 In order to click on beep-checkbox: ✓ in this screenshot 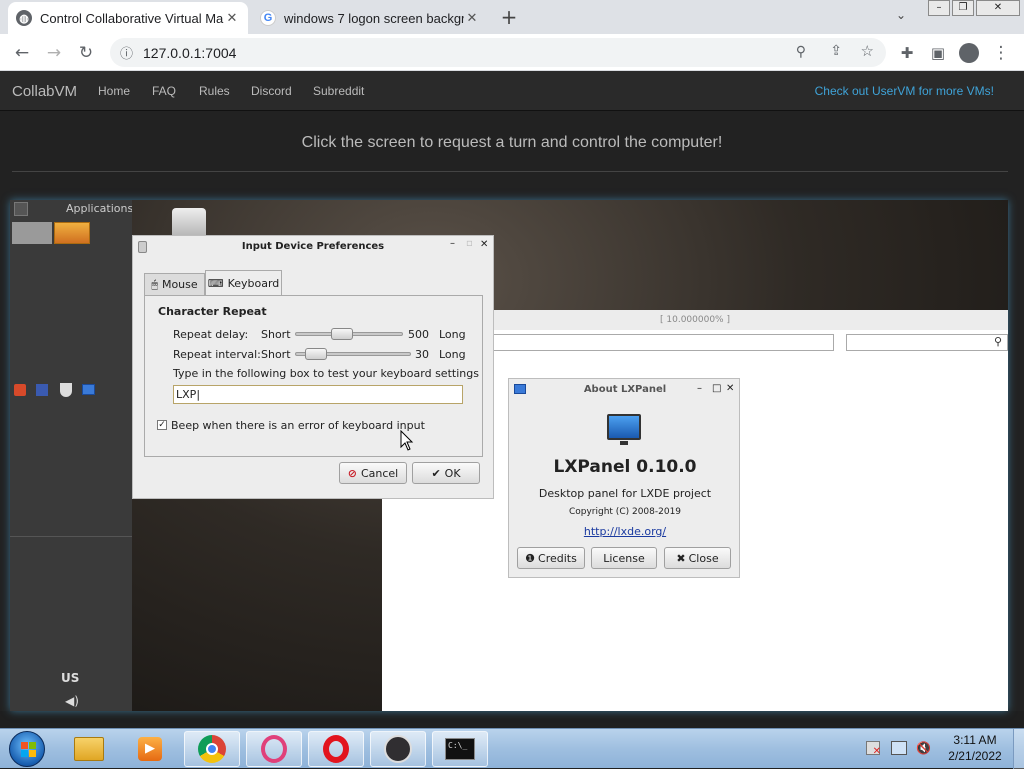, I will do `click(162, 425)`.